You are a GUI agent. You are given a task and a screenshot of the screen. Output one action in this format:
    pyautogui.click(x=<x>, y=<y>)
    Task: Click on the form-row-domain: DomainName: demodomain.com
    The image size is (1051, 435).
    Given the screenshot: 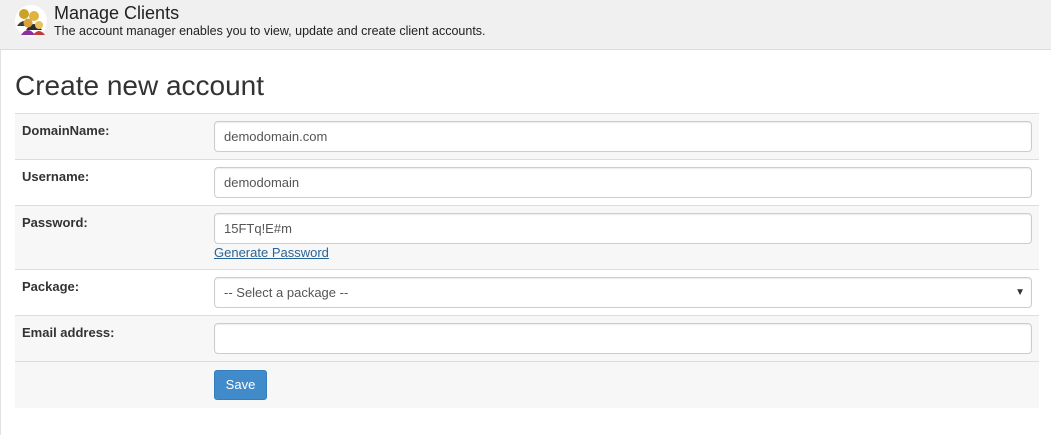 What is the action you would take?
    pyautogui.click(x=527, y=136)
    